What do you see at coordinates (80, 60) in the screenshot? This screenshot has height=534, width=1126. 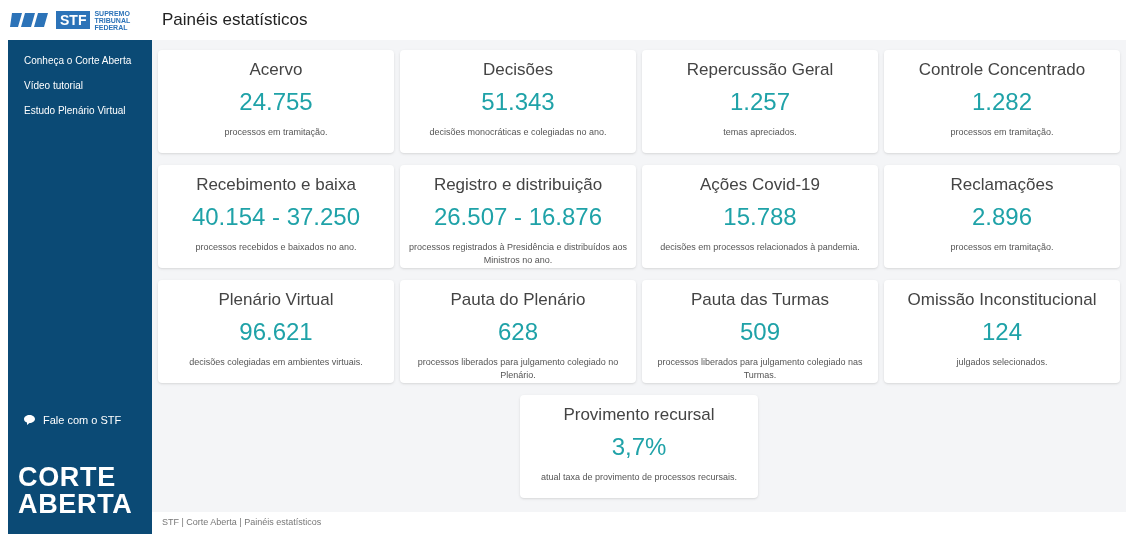 I see `sidebar-item: Conheça o Corte Aberta` at bounding box center [80, 60].